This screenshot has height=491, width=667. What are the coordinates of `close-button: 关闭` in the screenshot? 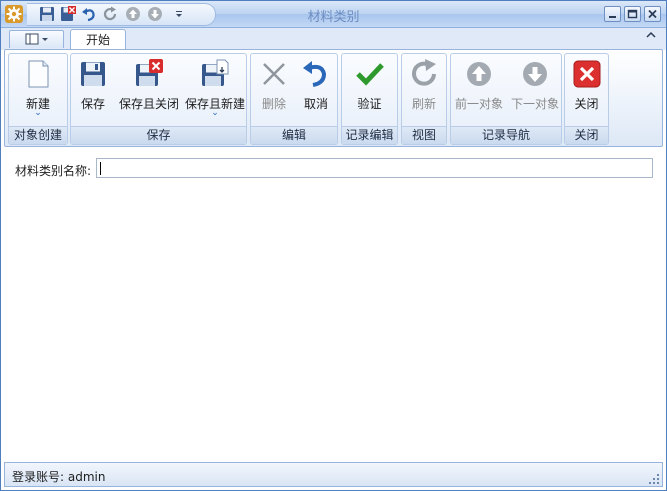 It's located at (586, 91).